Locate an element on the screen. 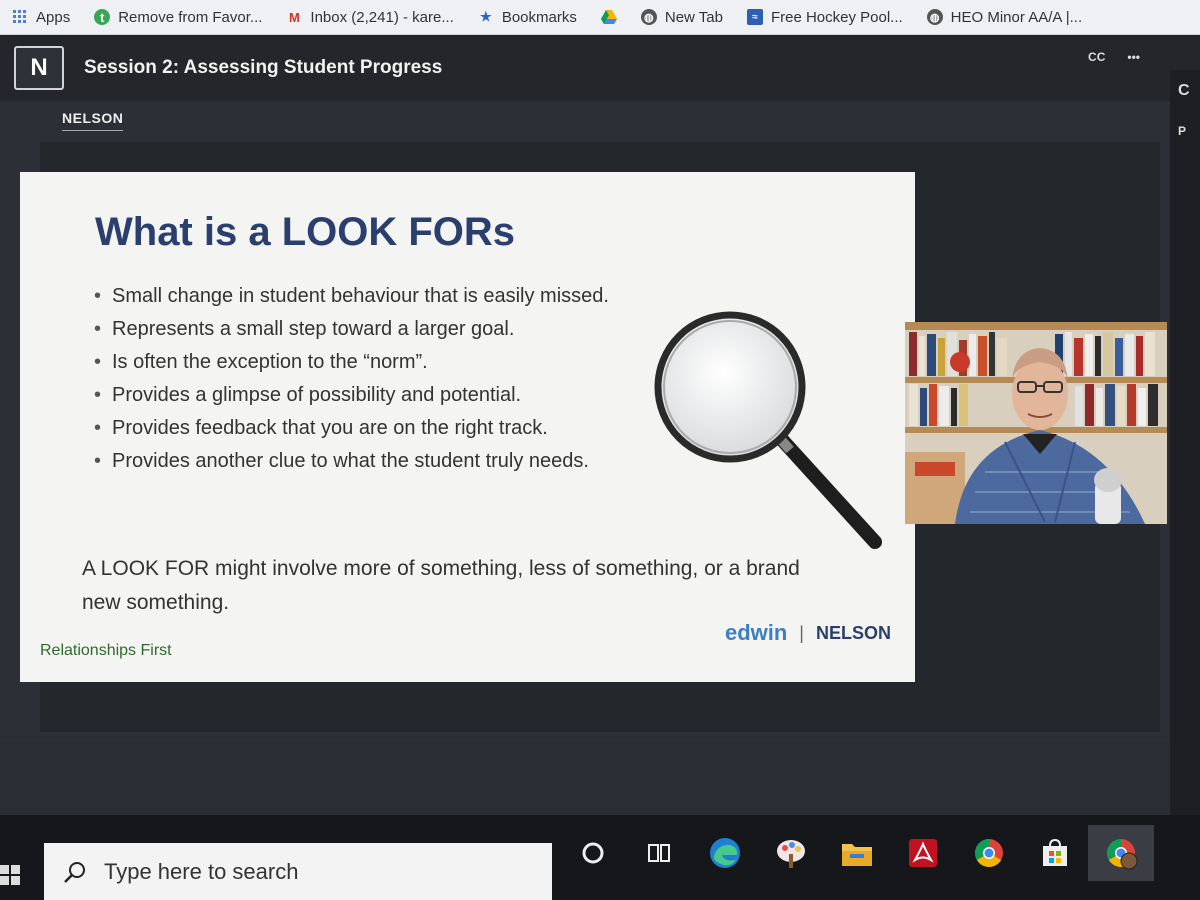  app-header: N Session 2: Assessing Student Progress is located at coordinates (600, 68).